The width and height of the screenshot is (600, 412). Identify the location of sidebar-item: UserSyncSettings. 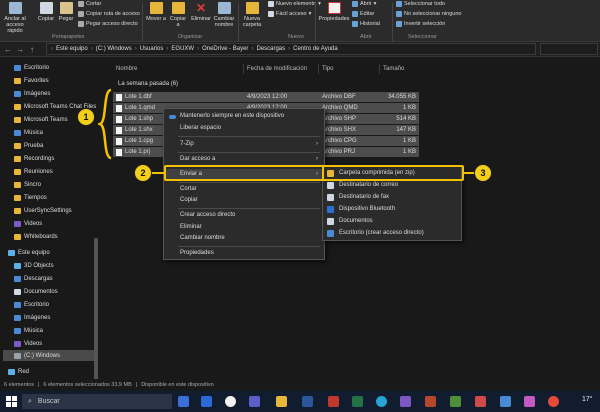
(43, 210).